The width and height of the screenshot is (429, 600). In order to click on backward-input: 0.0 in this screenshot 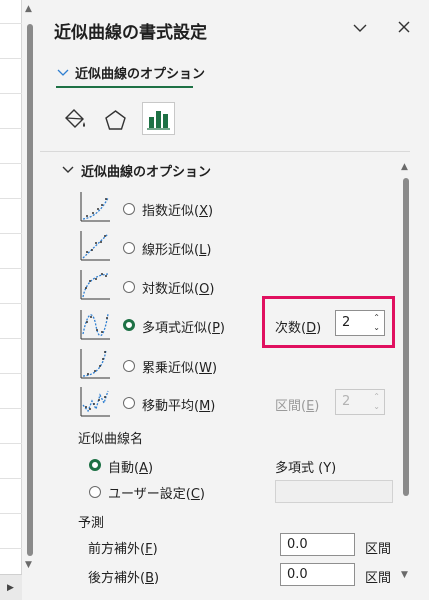, I will do `click(317, 574)`.